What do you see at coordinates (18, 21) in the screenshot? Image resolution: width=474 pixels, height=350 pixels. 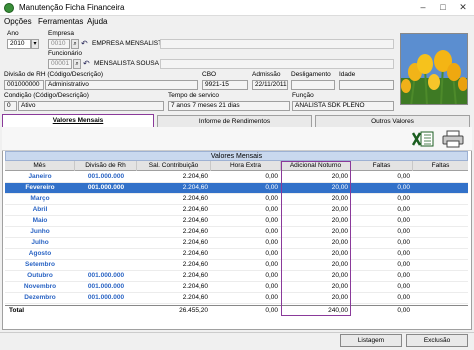 I see `menu-opcoes: Opções` at bounding box center [18, 21].